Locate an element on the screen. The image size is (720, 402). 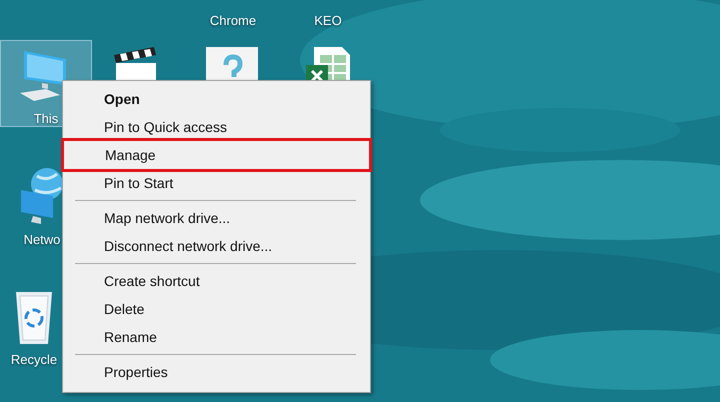
icon-label: Chrome is located at coordinates (233, 20).